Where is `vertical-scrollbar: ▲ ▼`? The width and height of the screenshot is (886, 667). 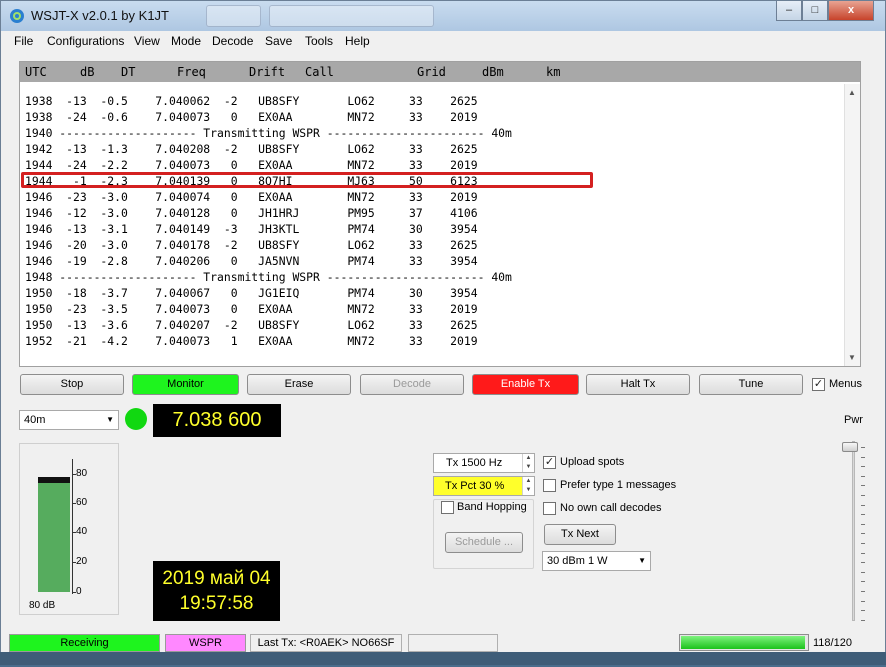 vertical-scrollbar: ▲ ▼ is located at coordinates (852, 225).